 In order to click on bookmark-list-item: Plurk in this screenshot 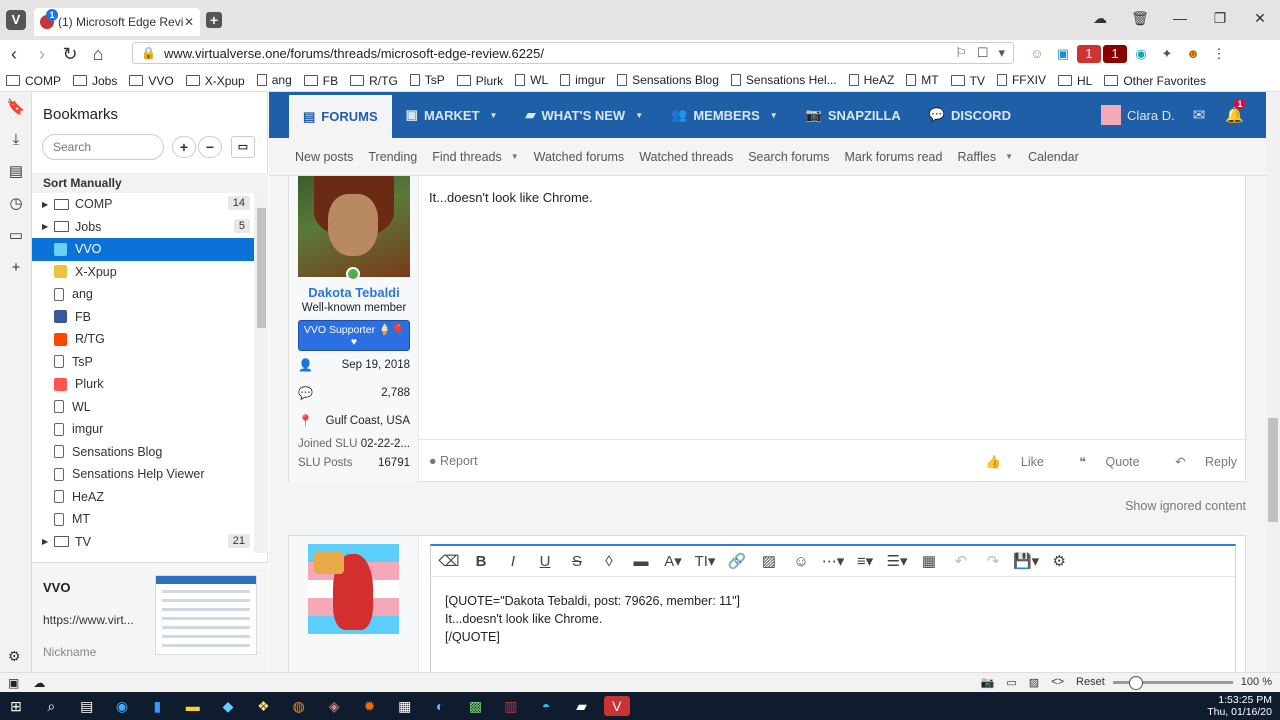, I will do `click(143, 384)`.